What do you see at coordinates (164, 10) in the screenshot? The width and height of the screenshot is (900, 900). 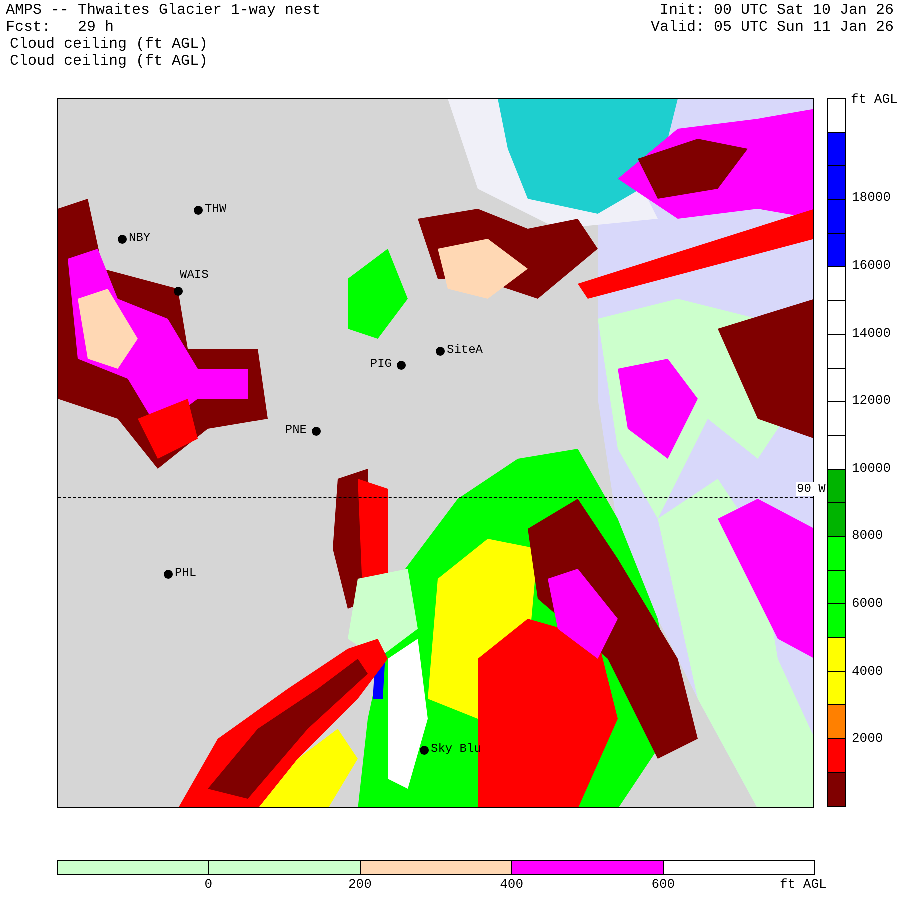 I see `plot-title: AMPS -- Thwaites Glacier 1-way nest` at bounding box center [164, 10].